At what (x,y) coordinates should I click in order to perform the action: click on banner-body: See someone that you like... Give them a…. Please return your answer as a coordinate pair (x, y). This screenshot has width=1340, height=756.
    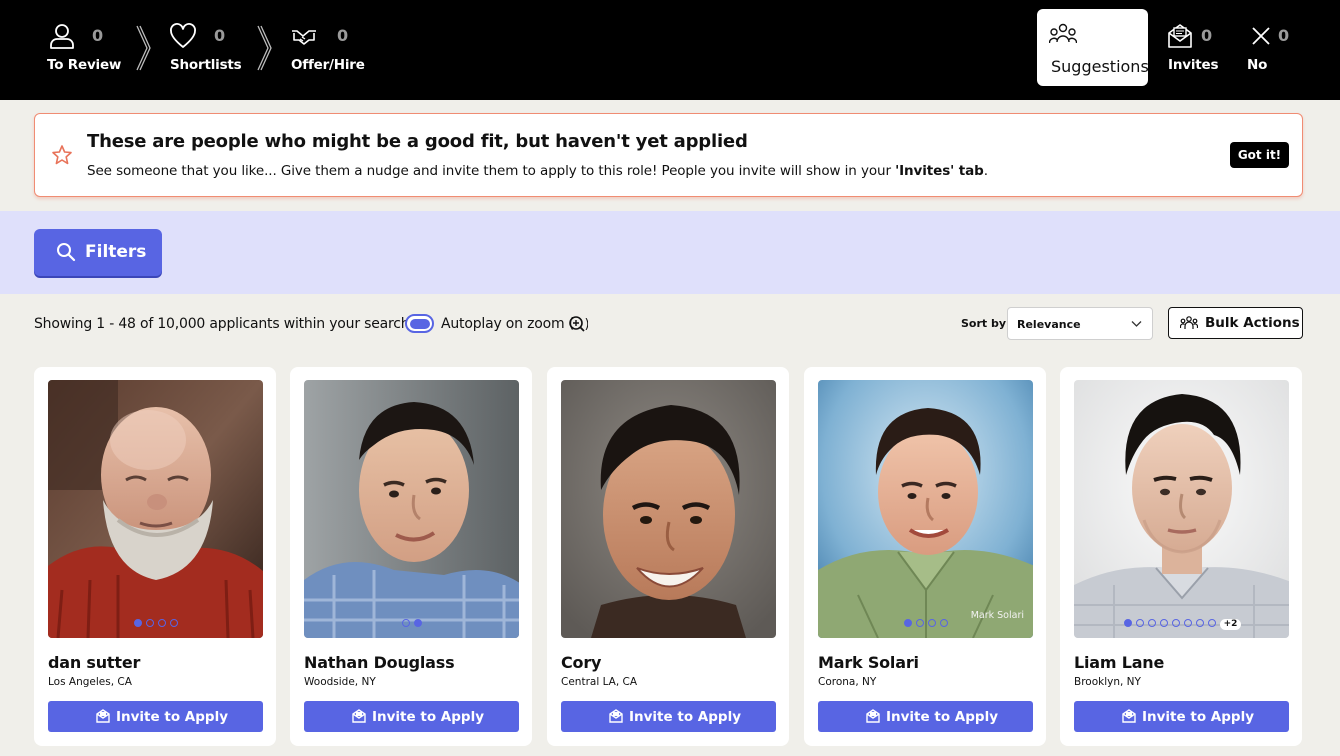
    Looking at the image, I should click on (537, 171).